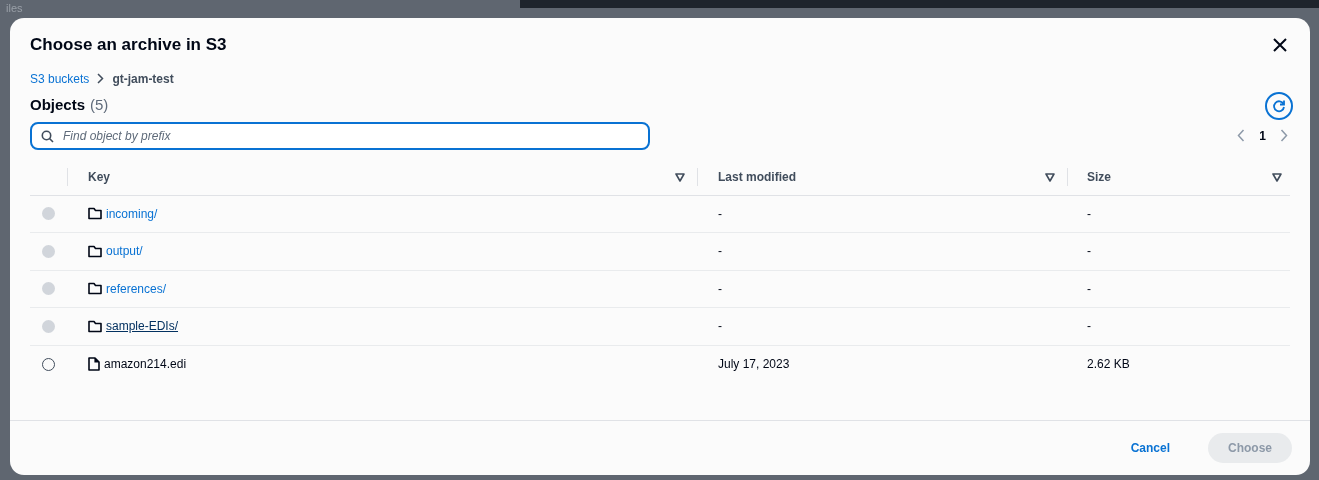 This screenshot has width=1319, height=480. What do you see at coordinates (1262, 135) in the screenshot?
I see `page-number: 1` at bounding box center [1262, 135].